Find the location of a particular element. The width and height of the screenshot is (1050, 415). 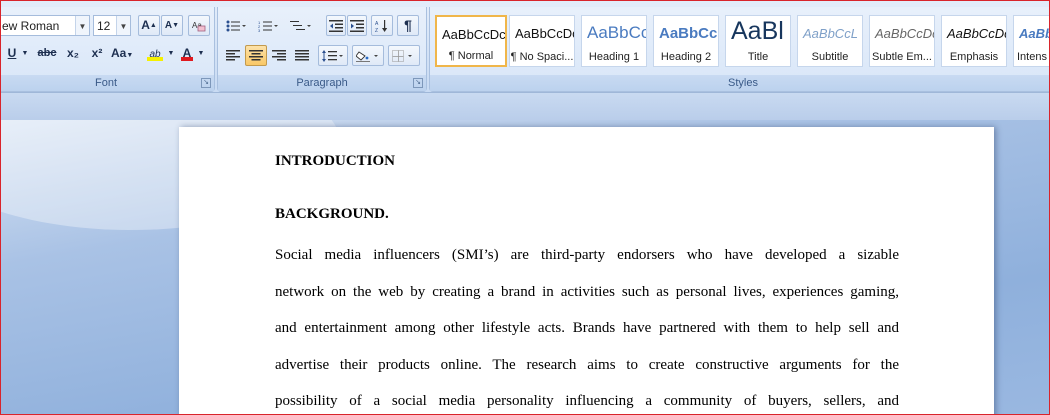

clear-formatting-button: Aa is located at coordinates (199, 25).